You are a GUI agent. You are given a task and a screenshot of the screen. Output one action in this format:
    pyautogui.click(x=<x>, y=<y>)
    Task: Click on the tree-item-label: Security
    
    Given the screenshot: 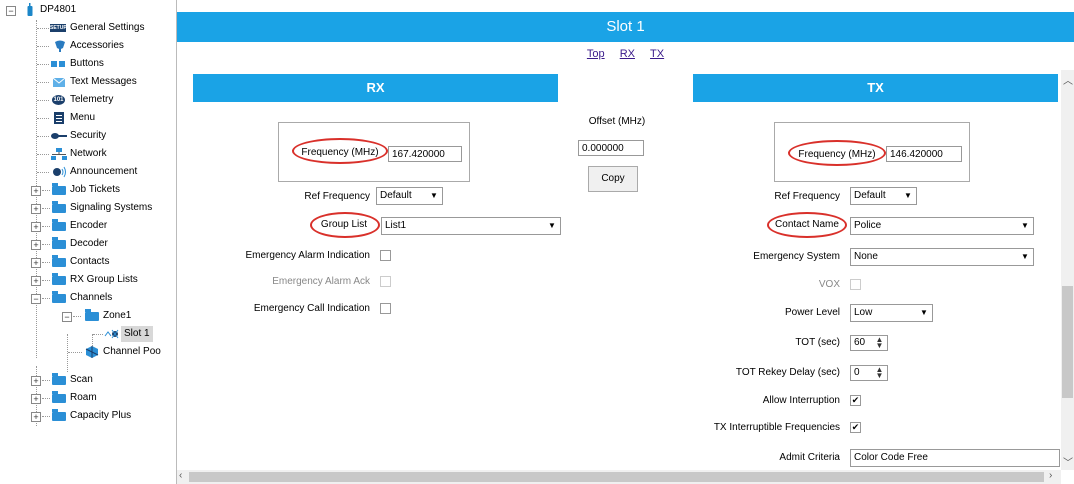 What is the action you would take?
    pyautogui.click(x=88, y=135)
    